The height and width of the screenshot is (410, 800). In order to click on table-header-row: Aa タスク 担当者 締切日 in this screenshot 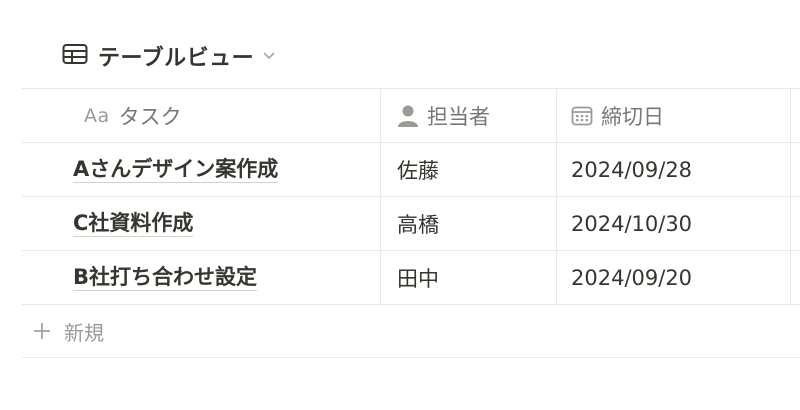, I will do `click(411, 115)`.